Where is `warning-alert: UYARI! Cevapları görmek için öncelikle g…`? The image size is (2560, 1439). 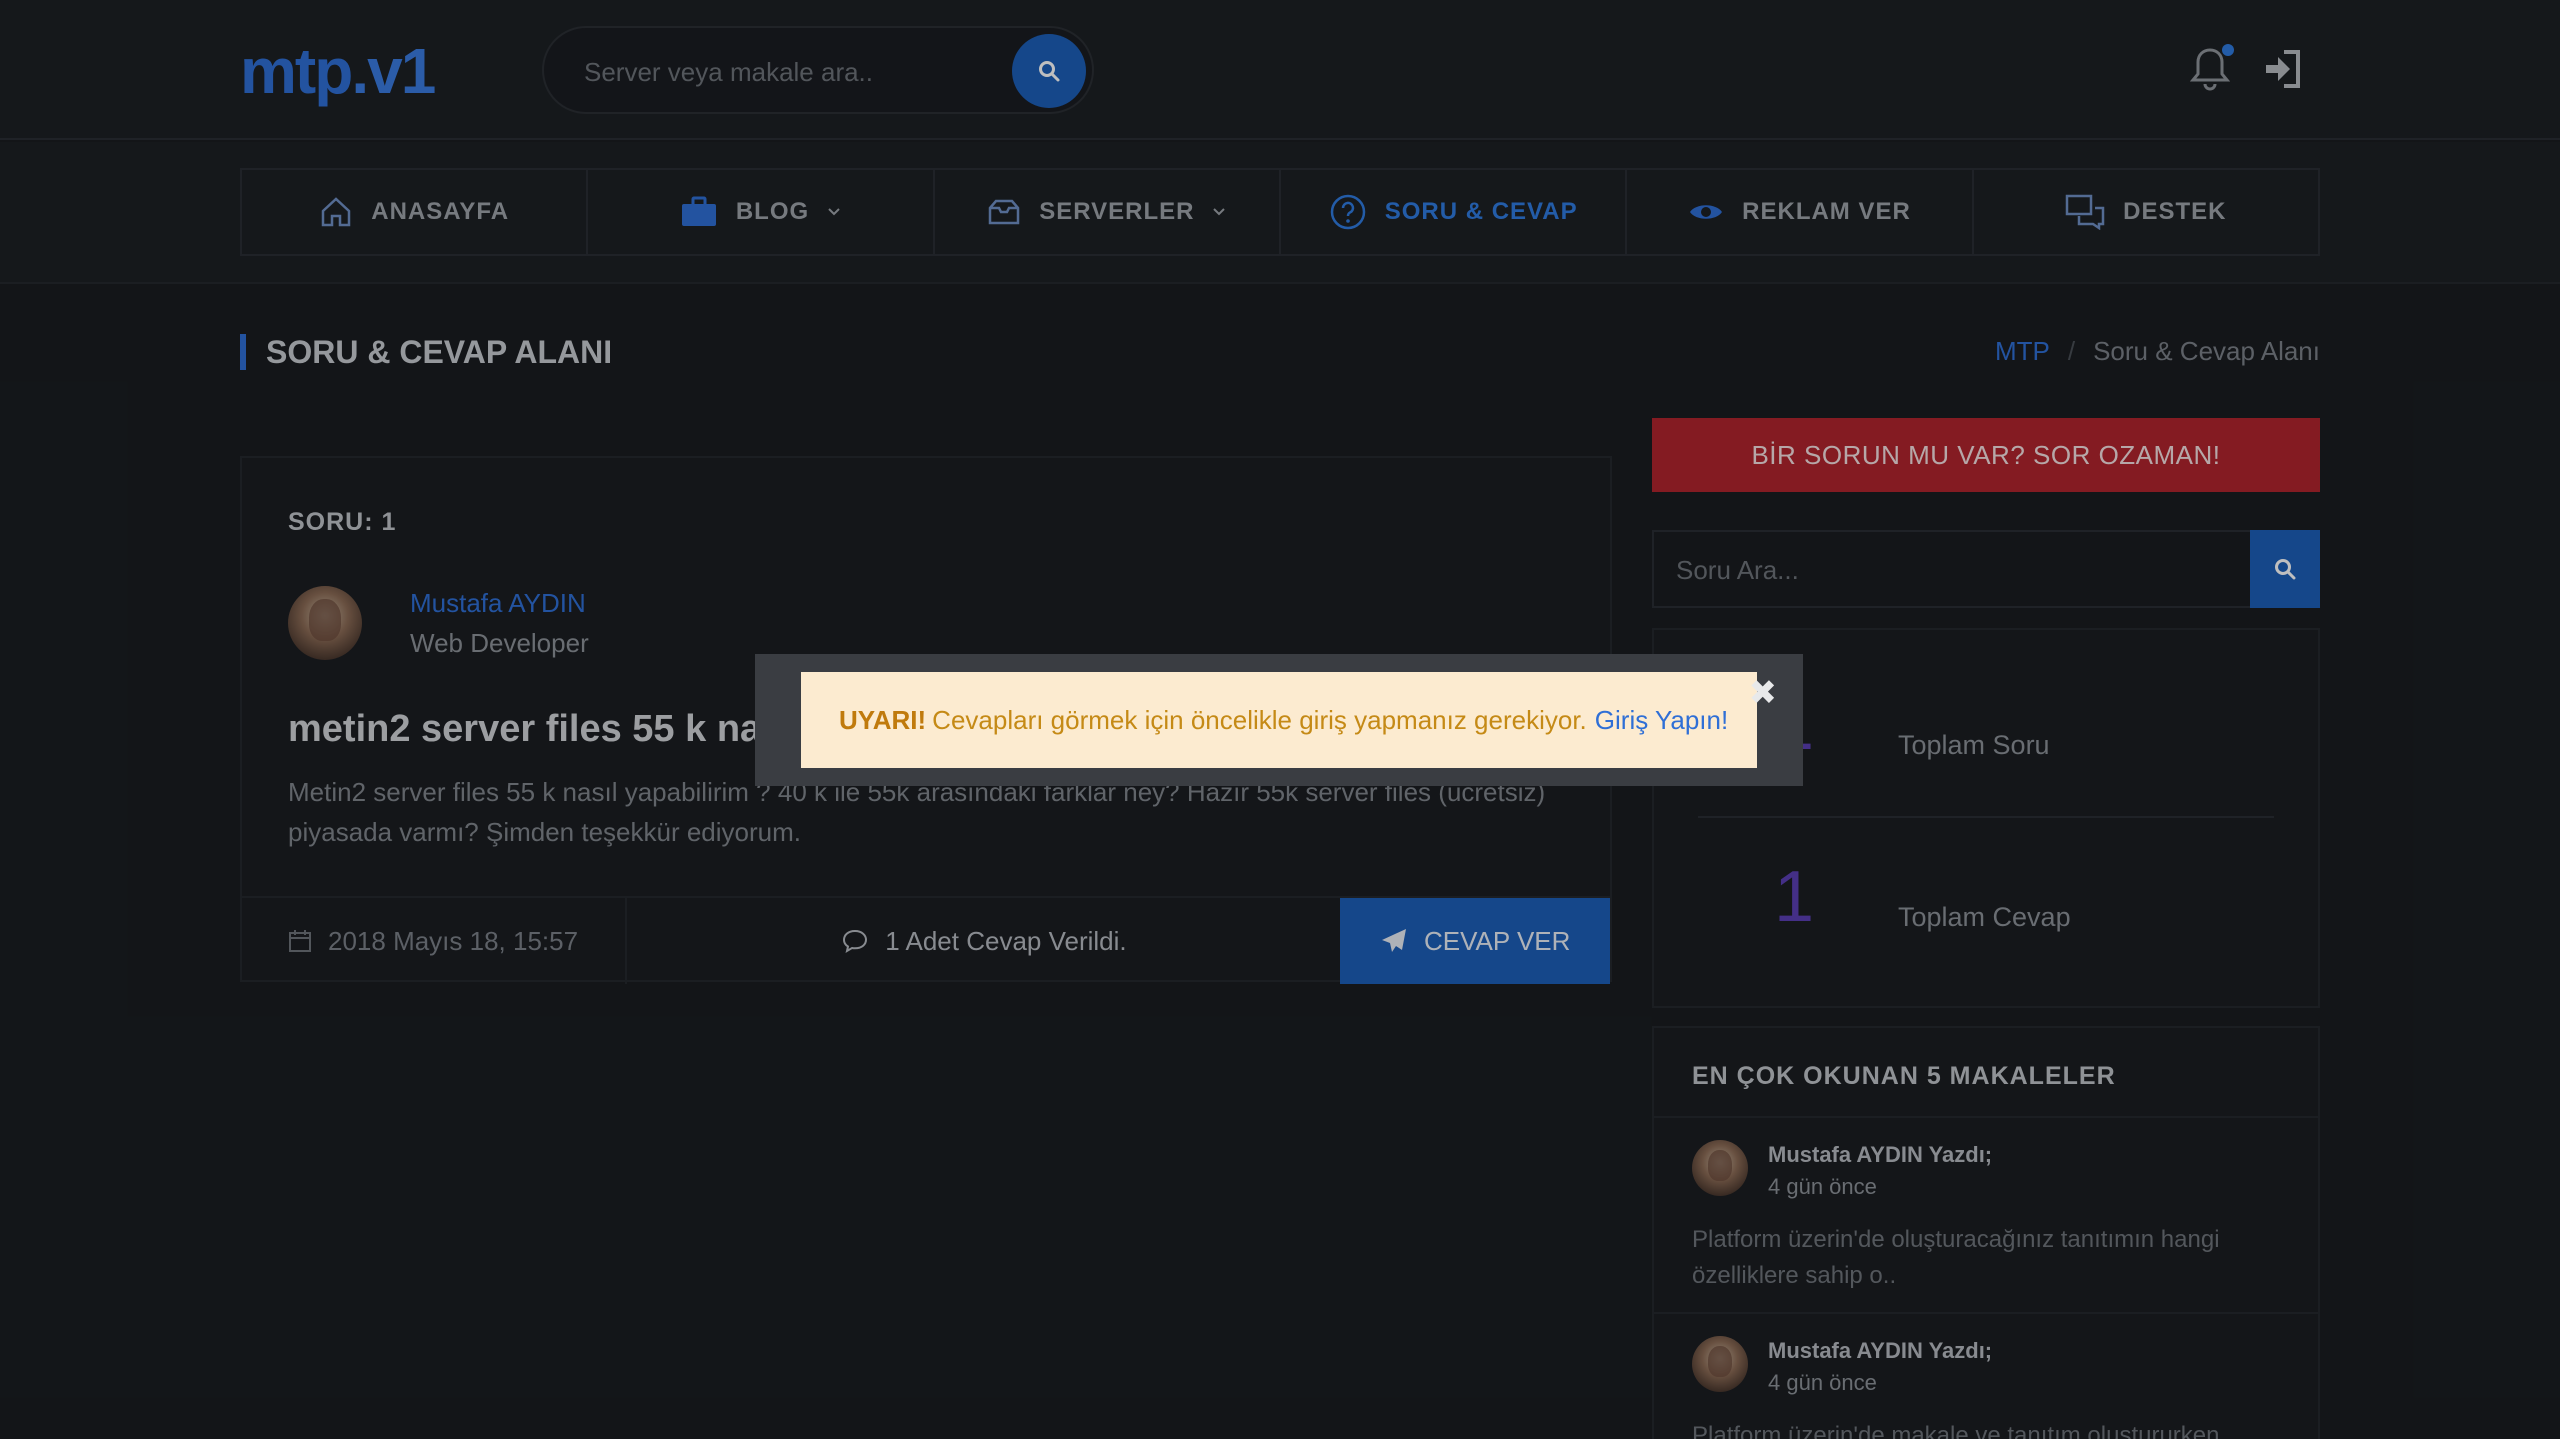 warning-alert: UYARI! Cevapları görmek için öncelikle g… is located at coordinates (1279, 720).